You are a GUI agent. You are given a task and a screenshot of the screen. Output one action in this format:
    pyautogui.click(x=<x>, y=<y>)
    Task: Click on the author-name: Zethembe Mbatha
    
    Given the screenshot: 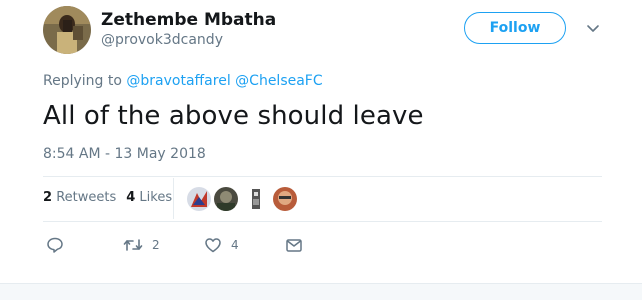 What is the action you would take?
    pyautogui.click(x=188, y=20)
    